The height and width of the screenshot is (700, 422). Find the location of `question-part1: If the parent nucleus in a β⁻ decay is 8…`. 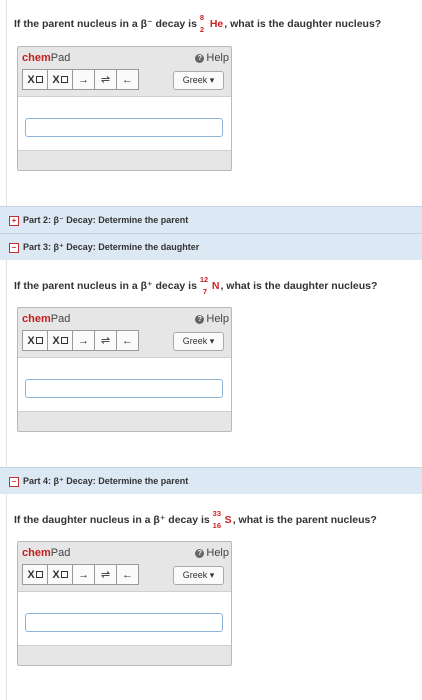

question-part1: If the parent nucleus in a β⁻ decay is 8… is located at coordinates (197, 24).